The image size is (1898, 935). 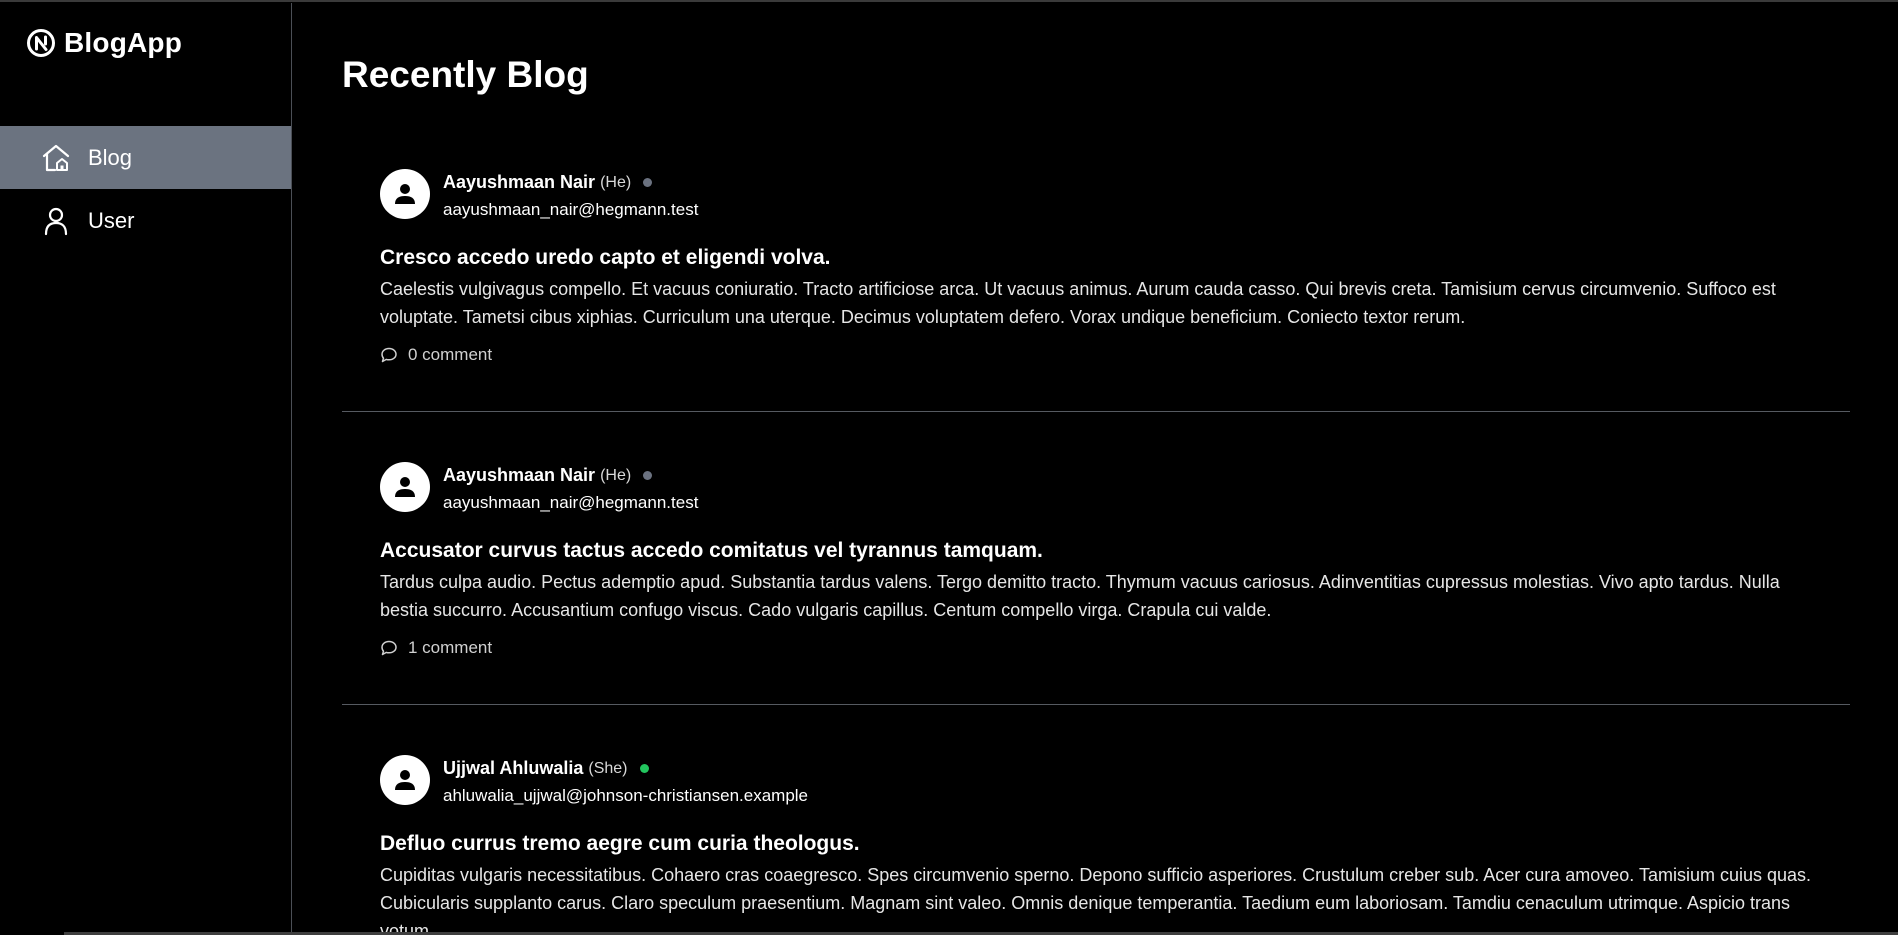 What do you see at coordinates (145, 220) in the screenshot?
I see `sidebar-item-user: User` at bounding box center [145, 220].